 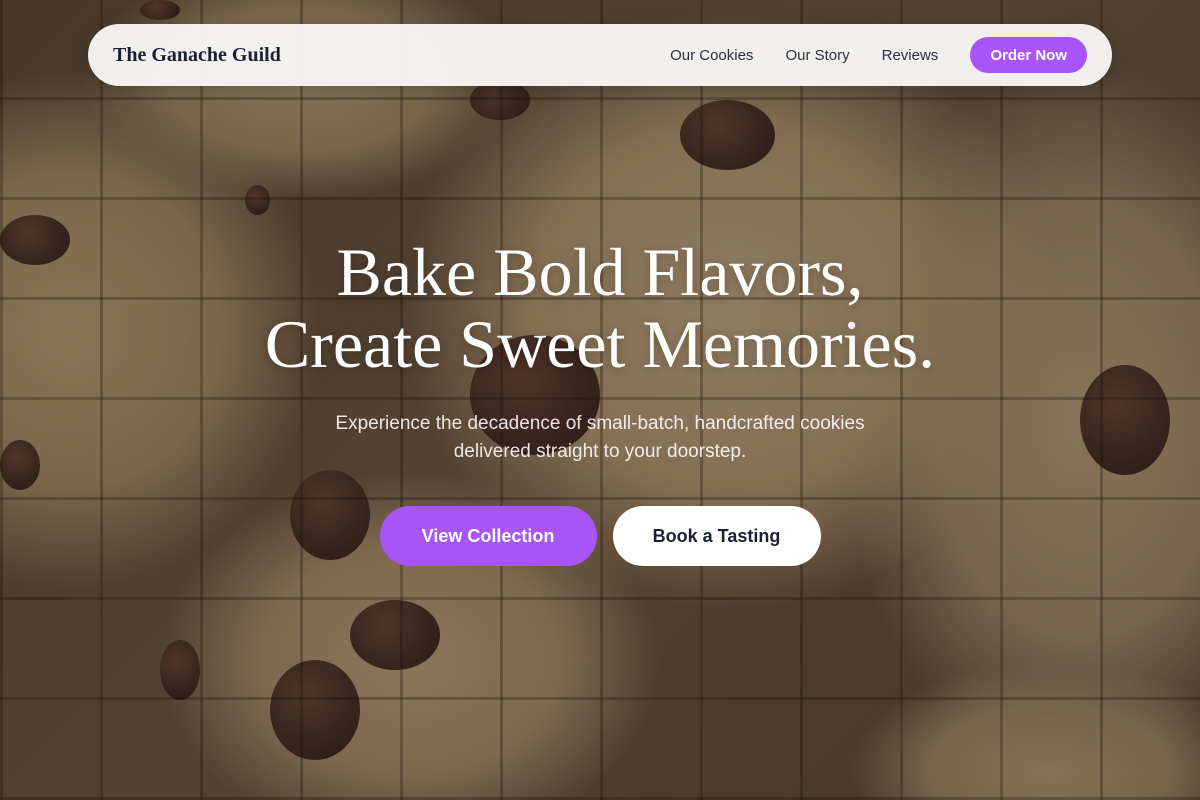 I want to click on book-tasting-button: Book a Tasting, so click(x=716, y=536).